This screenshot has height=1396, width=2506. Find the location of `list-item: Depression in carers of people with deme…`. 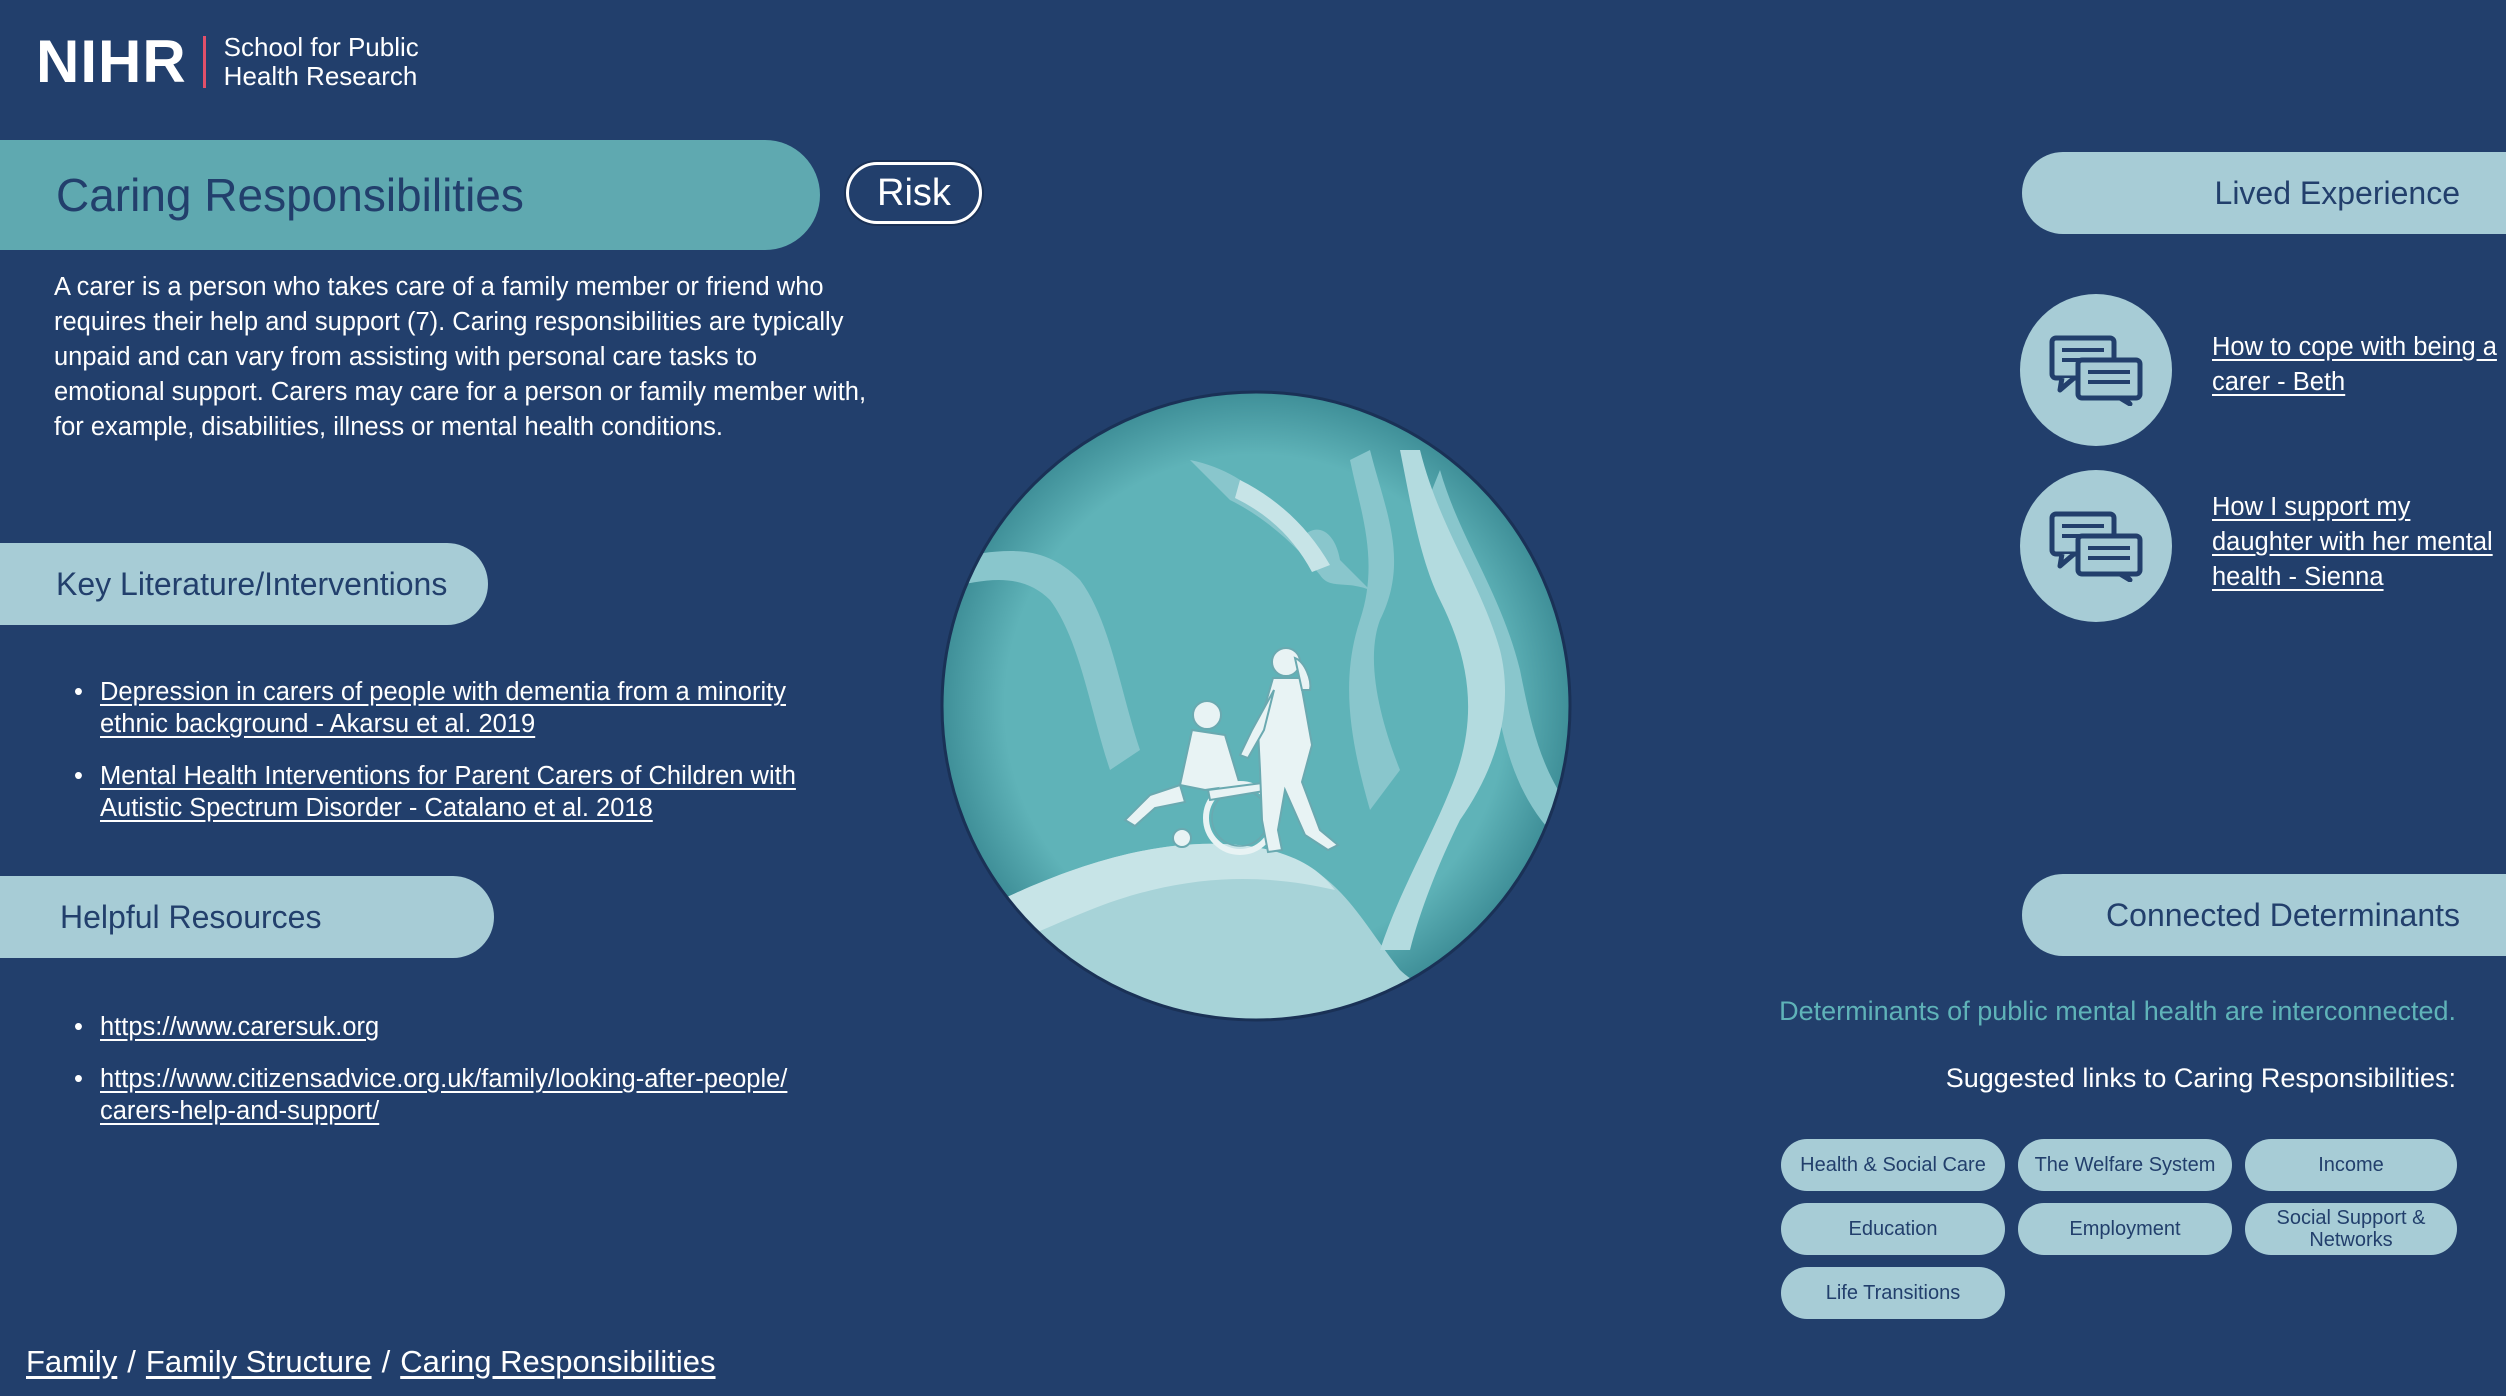

list-item: Depression in carers of people with deme… is located at coordinates (467, 708).